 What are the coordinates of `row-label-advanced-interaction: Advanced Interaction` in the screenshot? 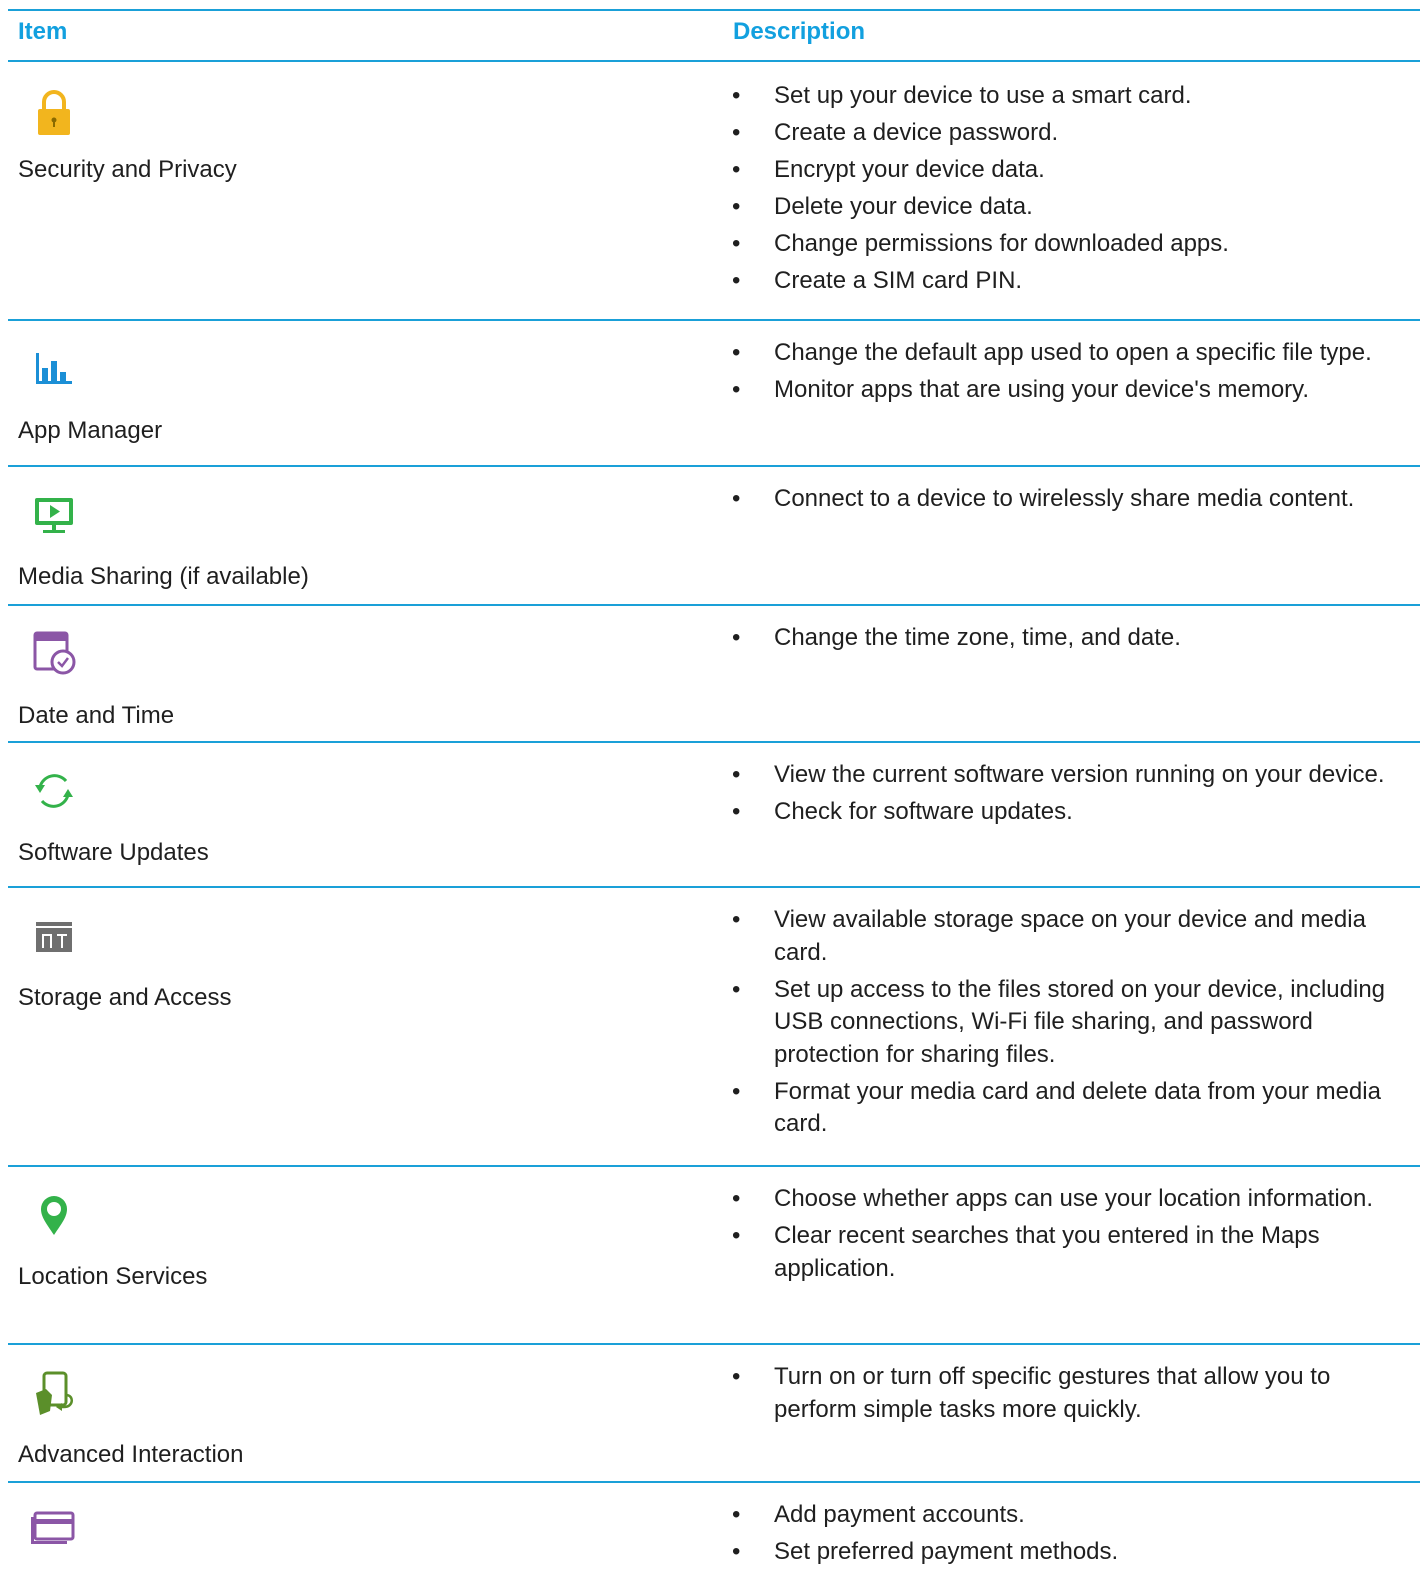 It's located at (131, 1454).